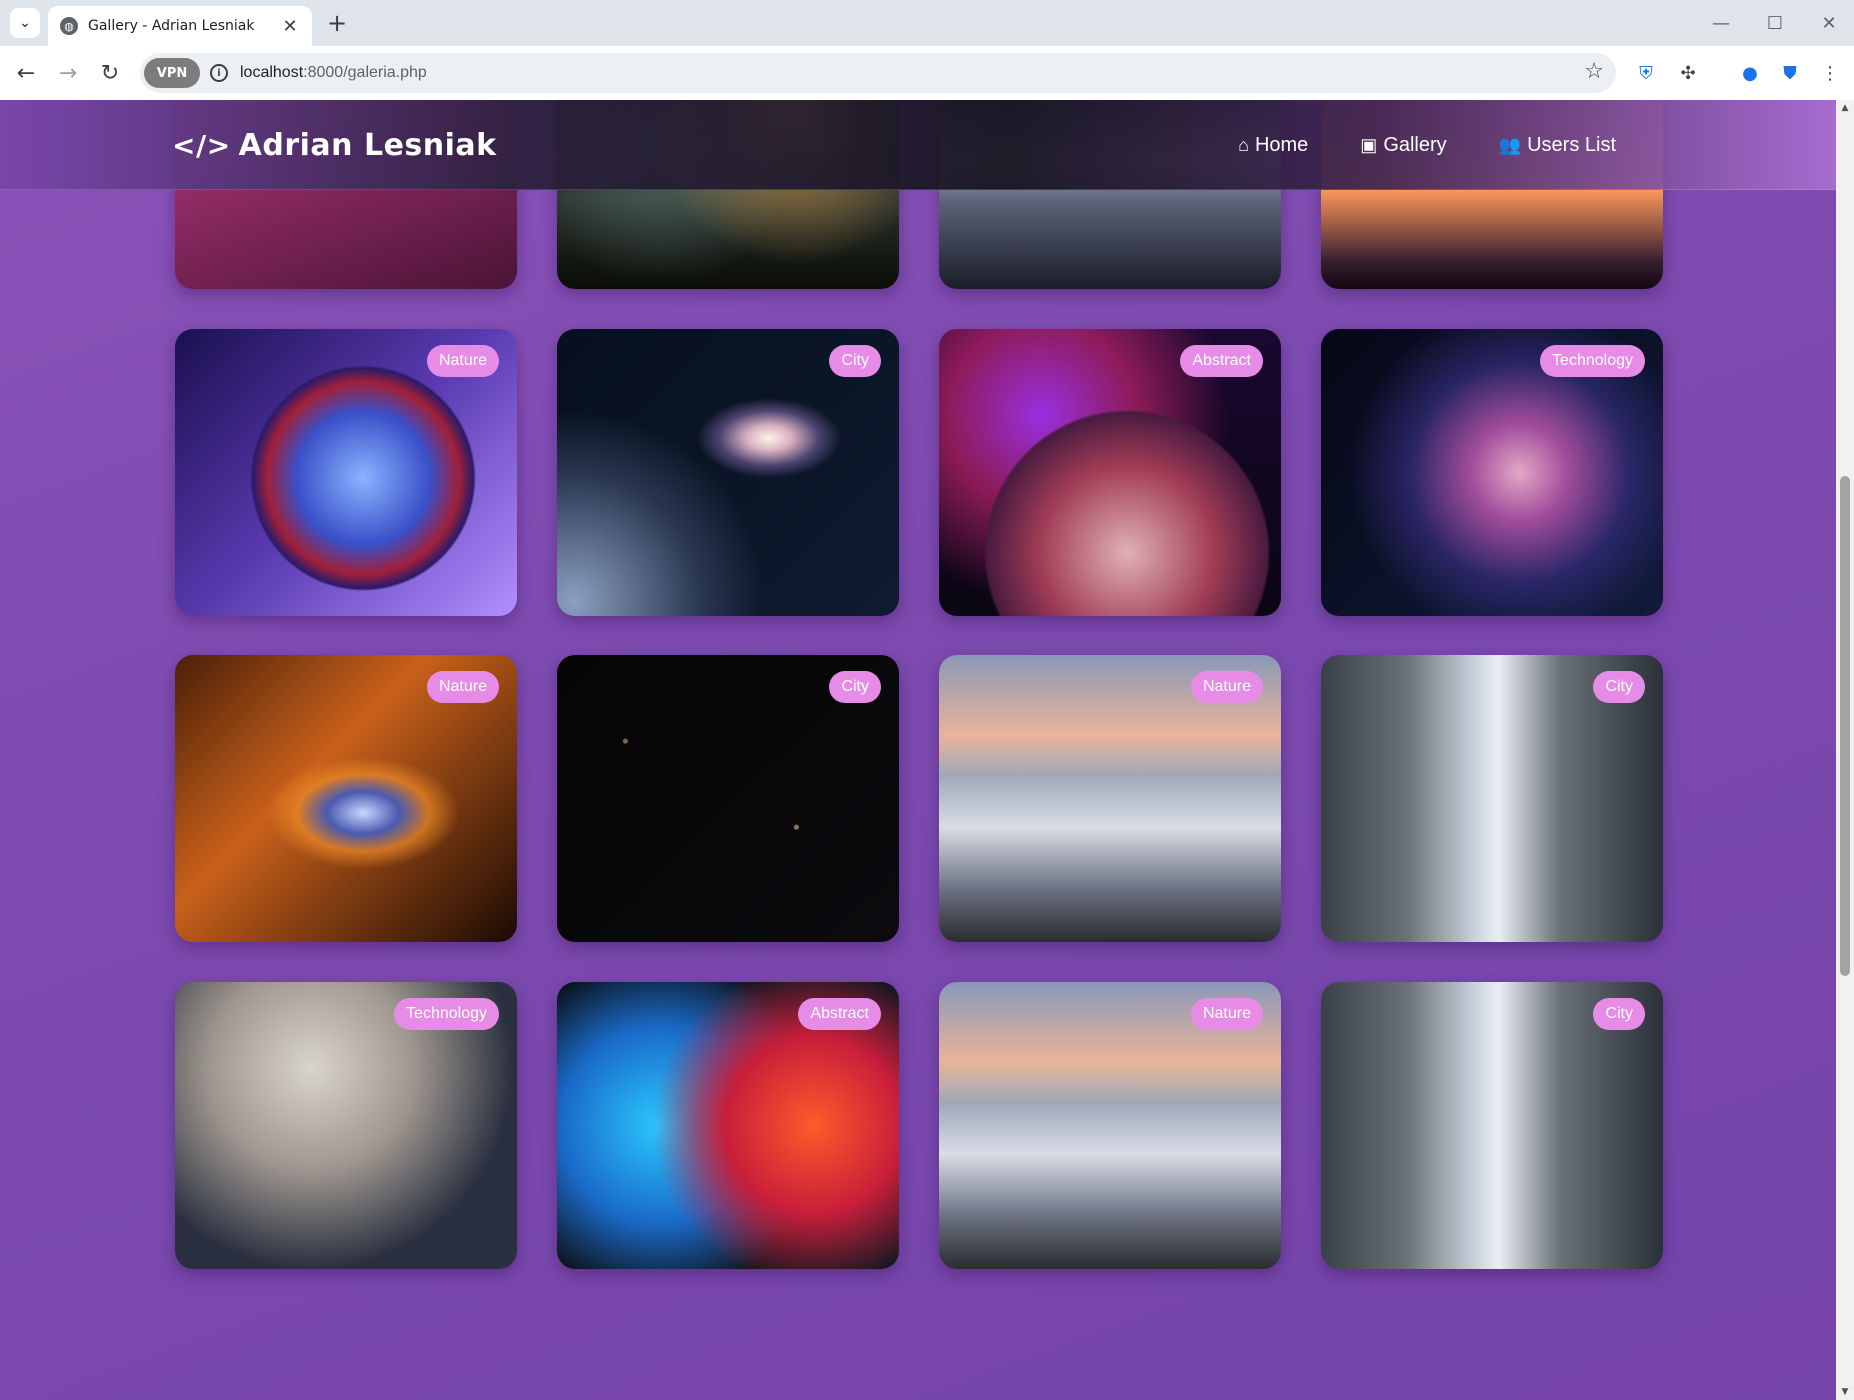  I want to click on site-logo: </> Adrian Lesniak, so click(334, 145).